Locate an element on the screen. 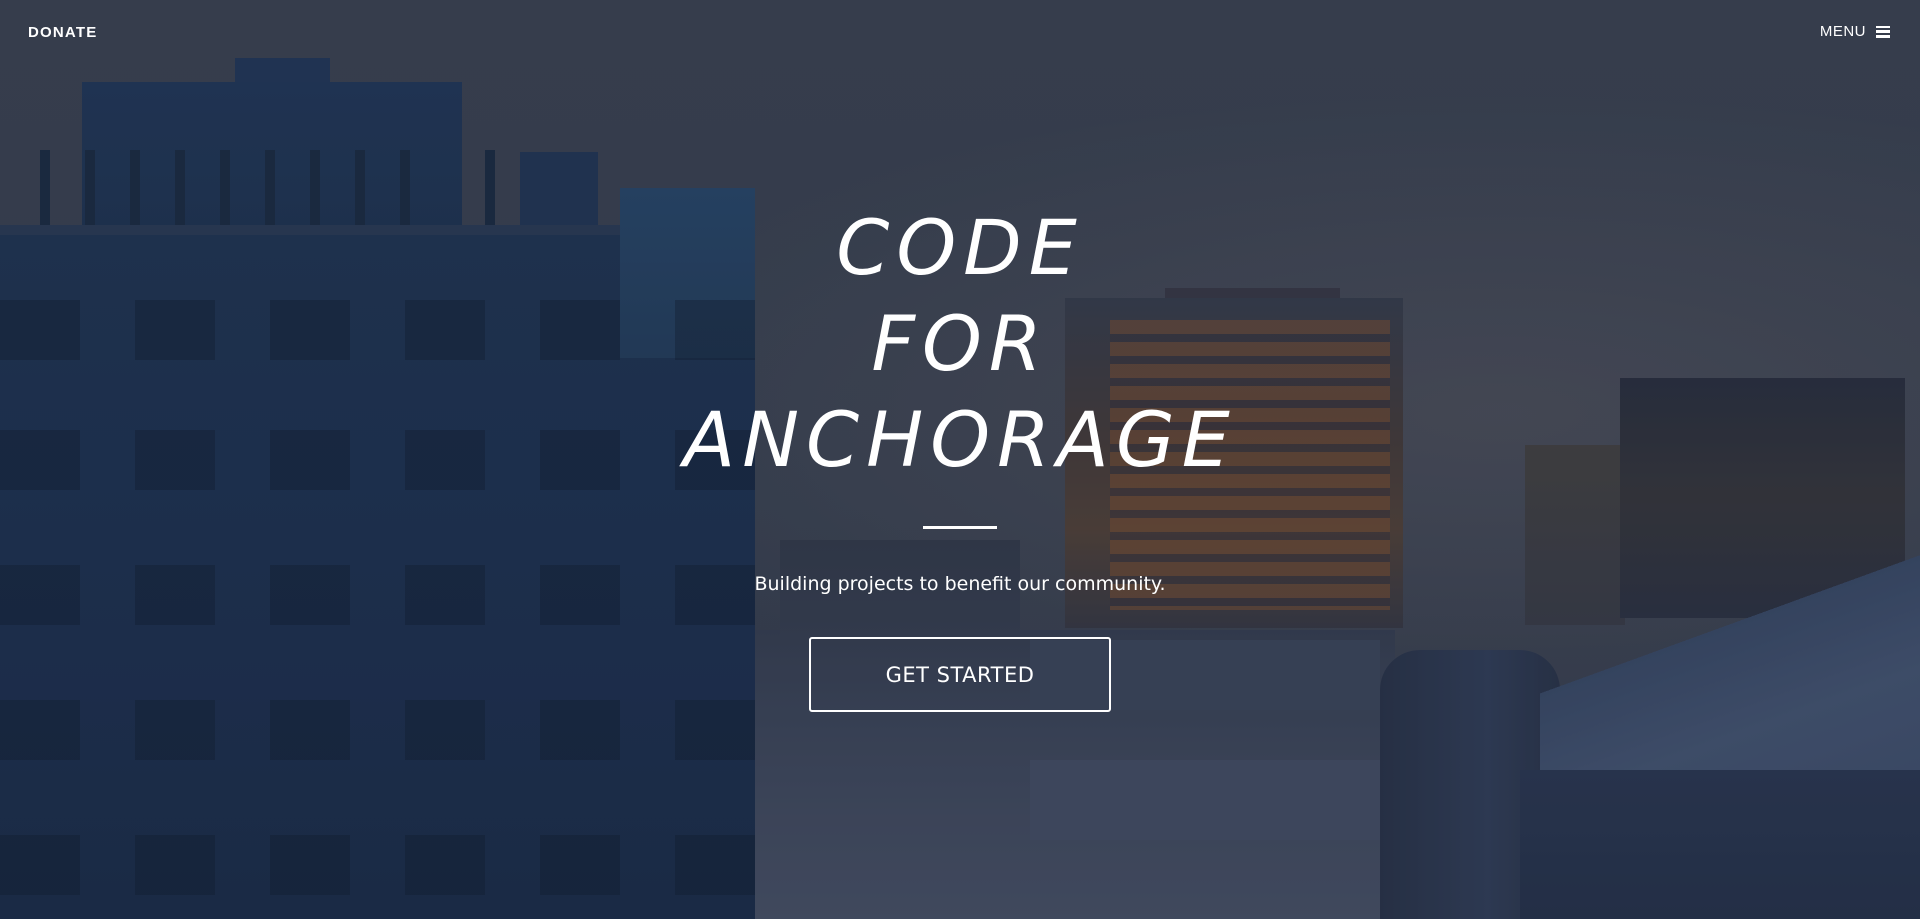 The height and width of the screenshot is (919, 1920). menu-button: MENU is located at coordinates (1855, 31).